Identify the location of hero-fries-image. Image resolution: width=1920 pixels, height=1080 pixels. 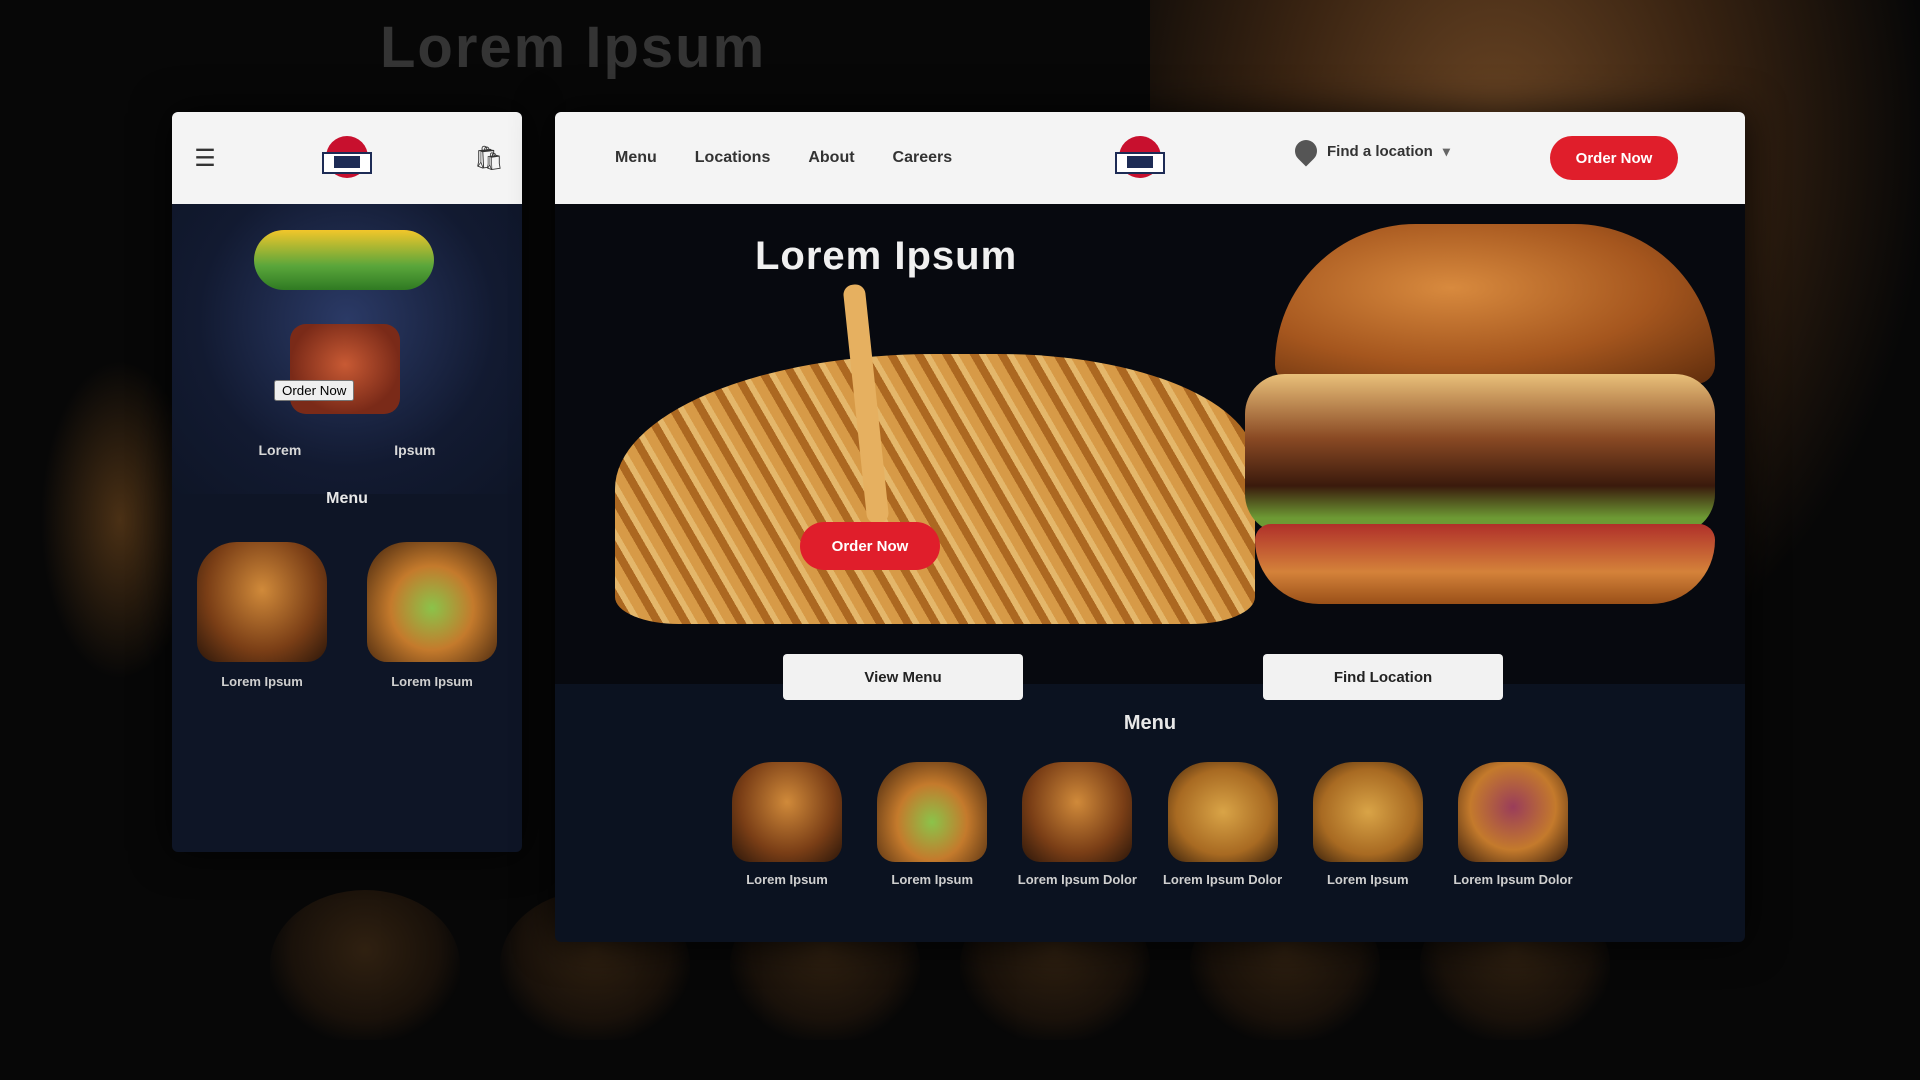
(935, 489).